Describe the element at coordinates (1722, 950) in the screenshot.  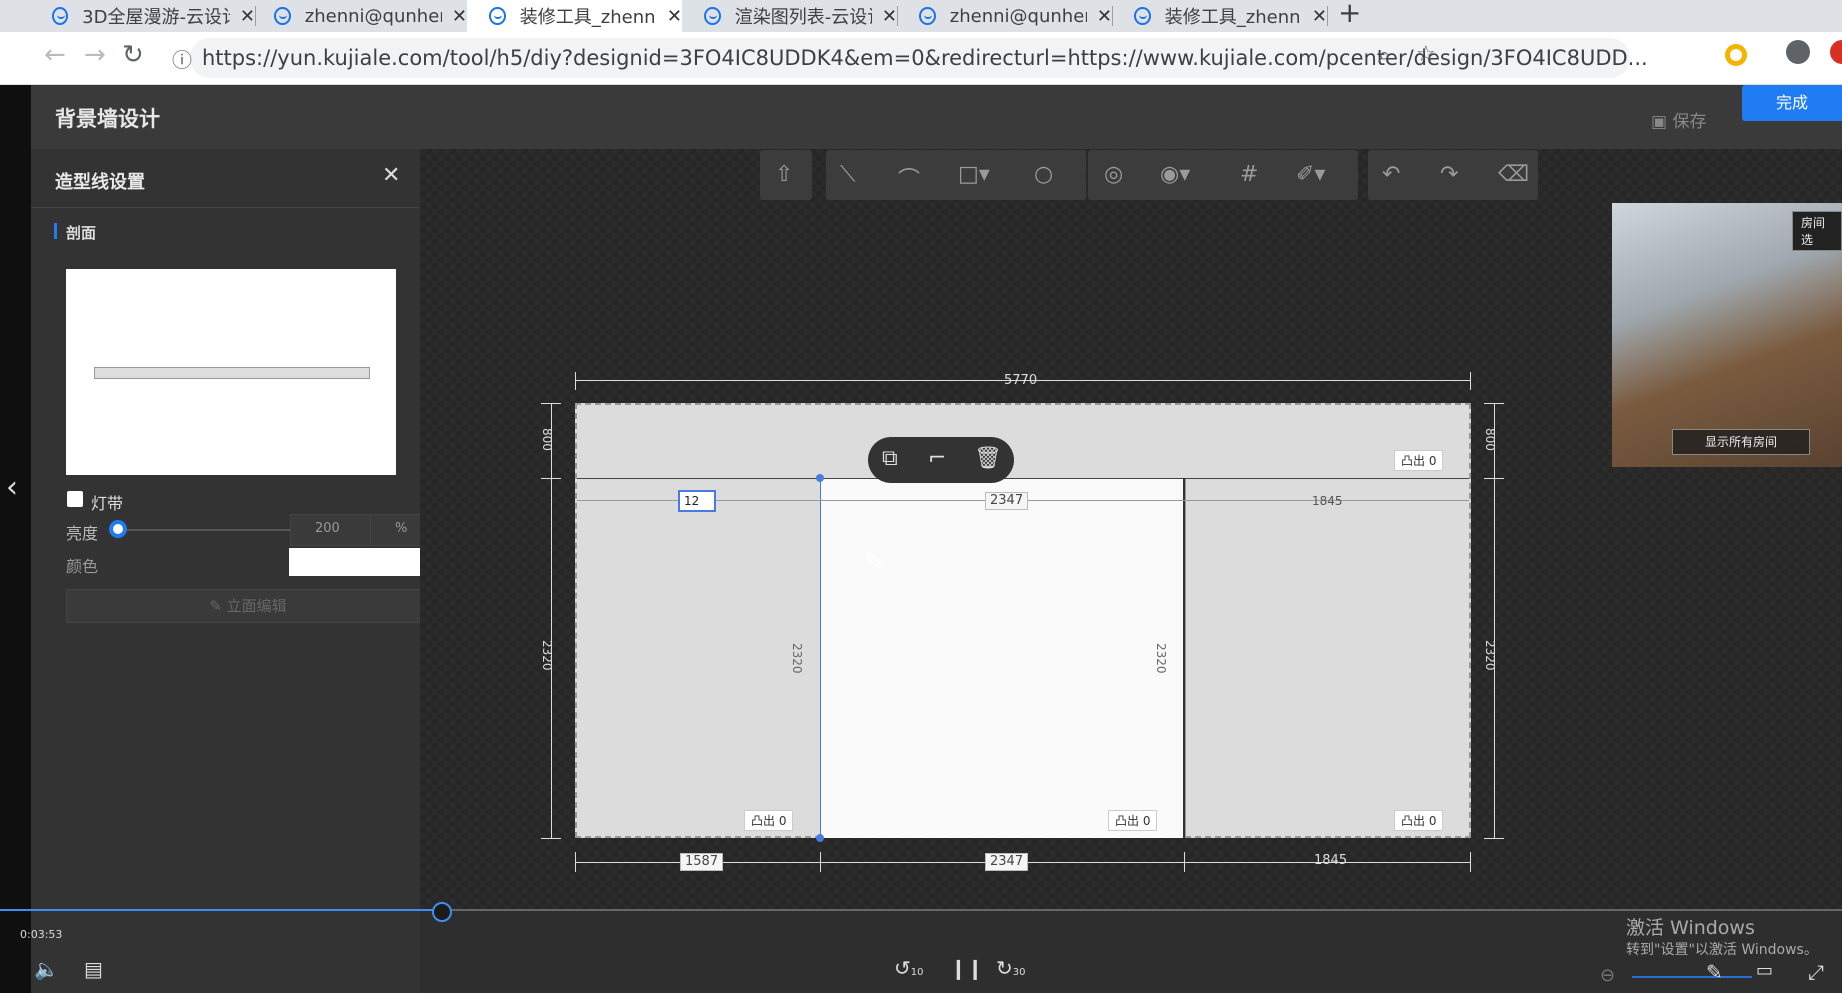
I see `watermark-line2: 转到"设置"以激活 Windows。` at that location.